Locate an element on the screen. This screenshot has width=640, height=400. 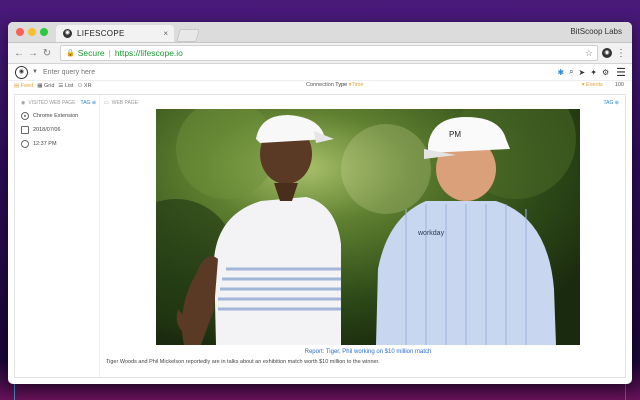
arrow-right-icon: → is located at coordinates (33, 53).